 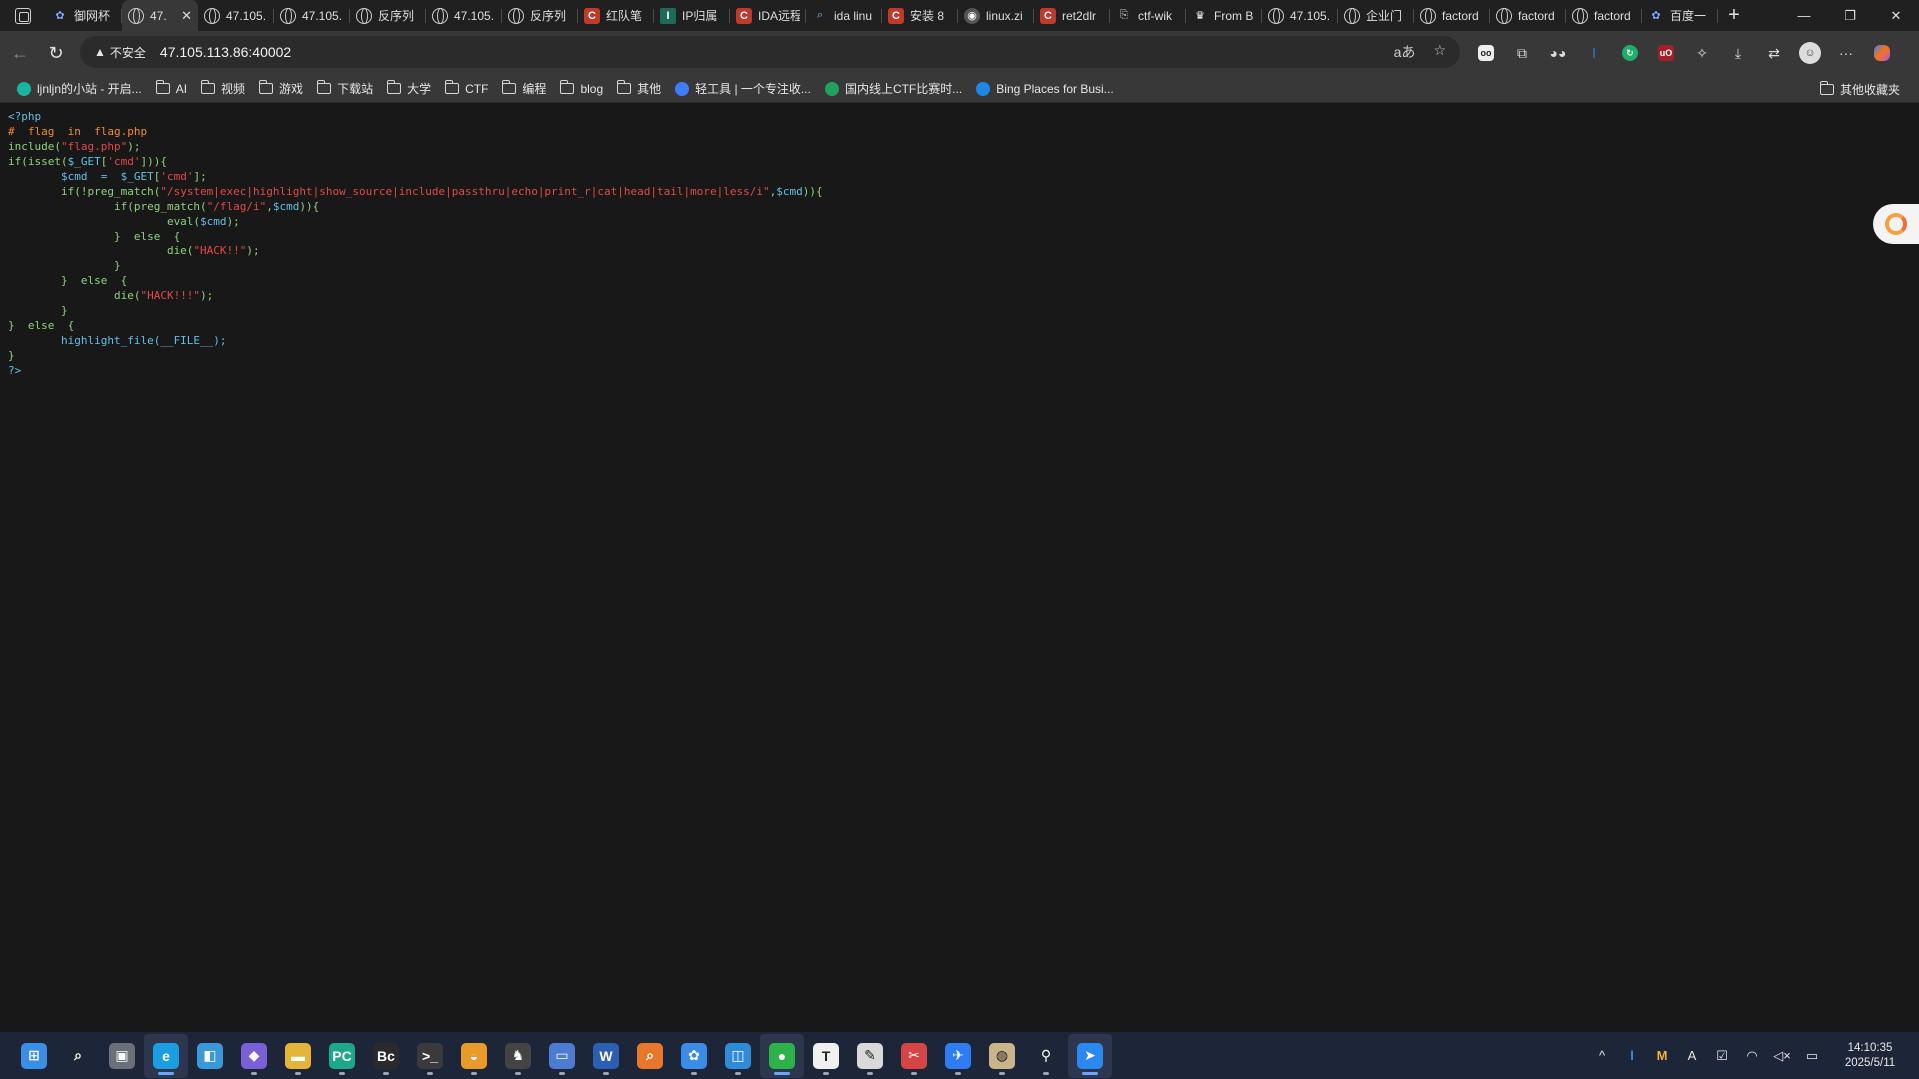 I want to click on running-indicator, so click(x=298, y=1073).